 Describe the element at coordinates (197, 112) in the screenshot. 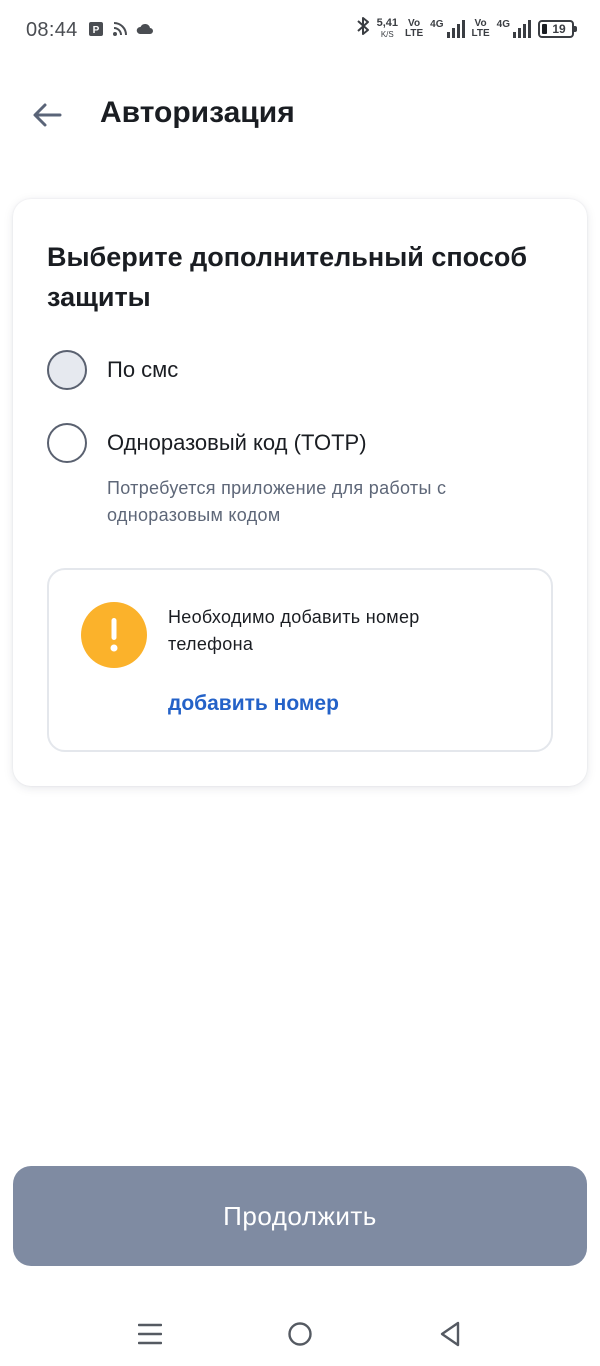

I see `page-title: Авторизация` at that location.